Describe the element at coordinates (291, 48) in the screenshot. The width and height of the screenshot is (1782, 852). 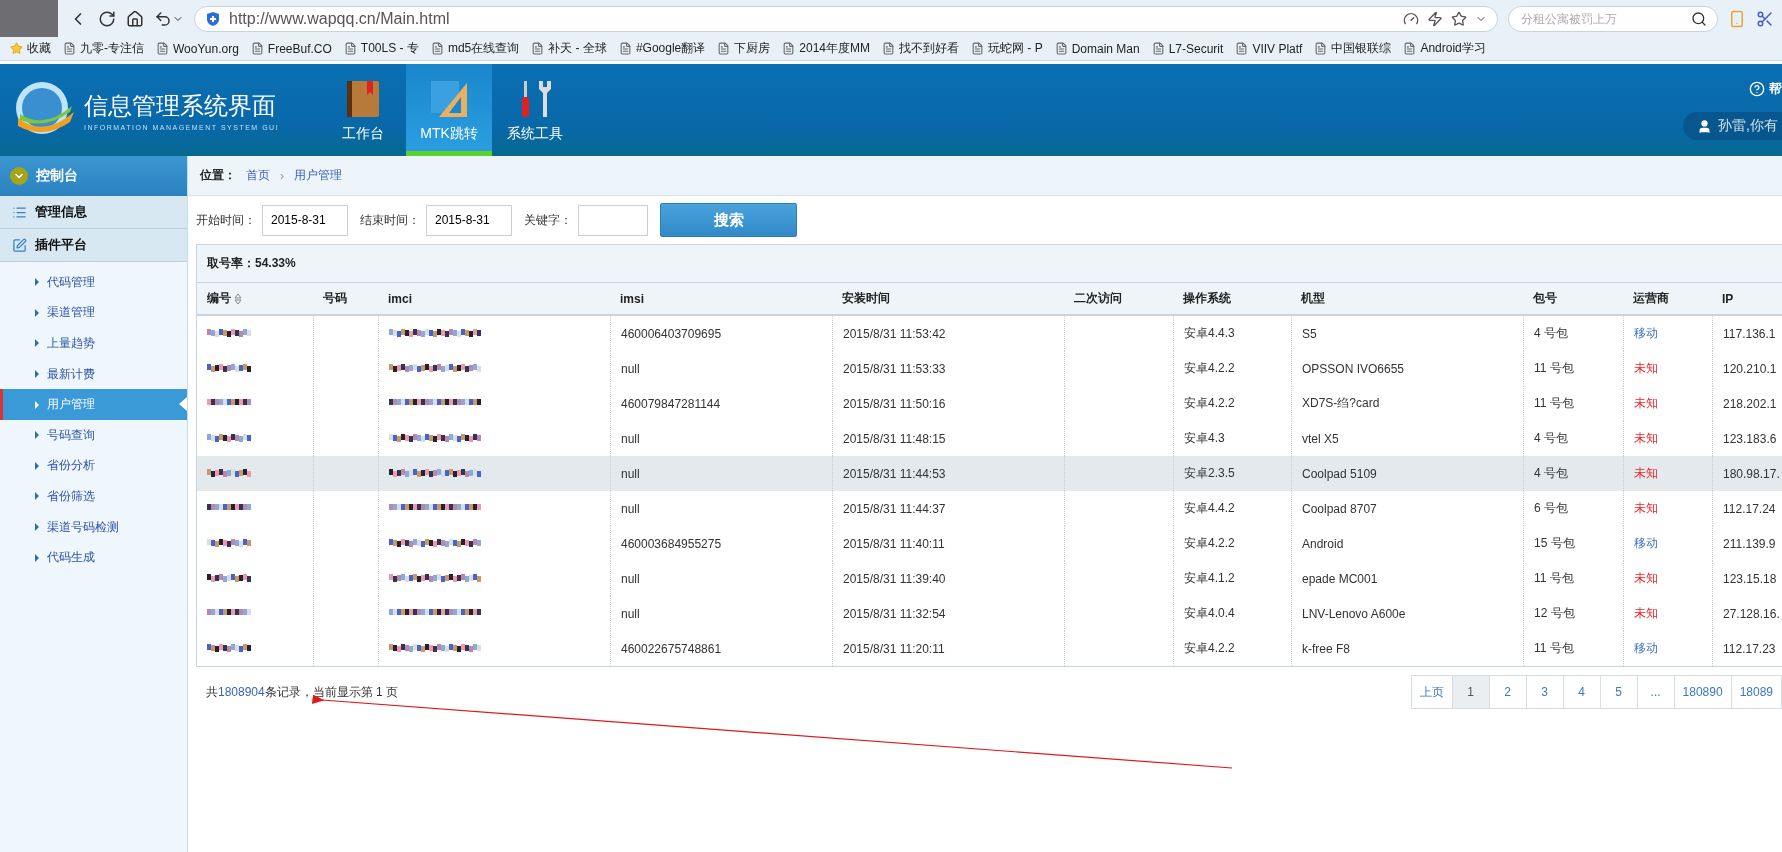
I see `bookmark-link: FreeBuf.CO` at that location.